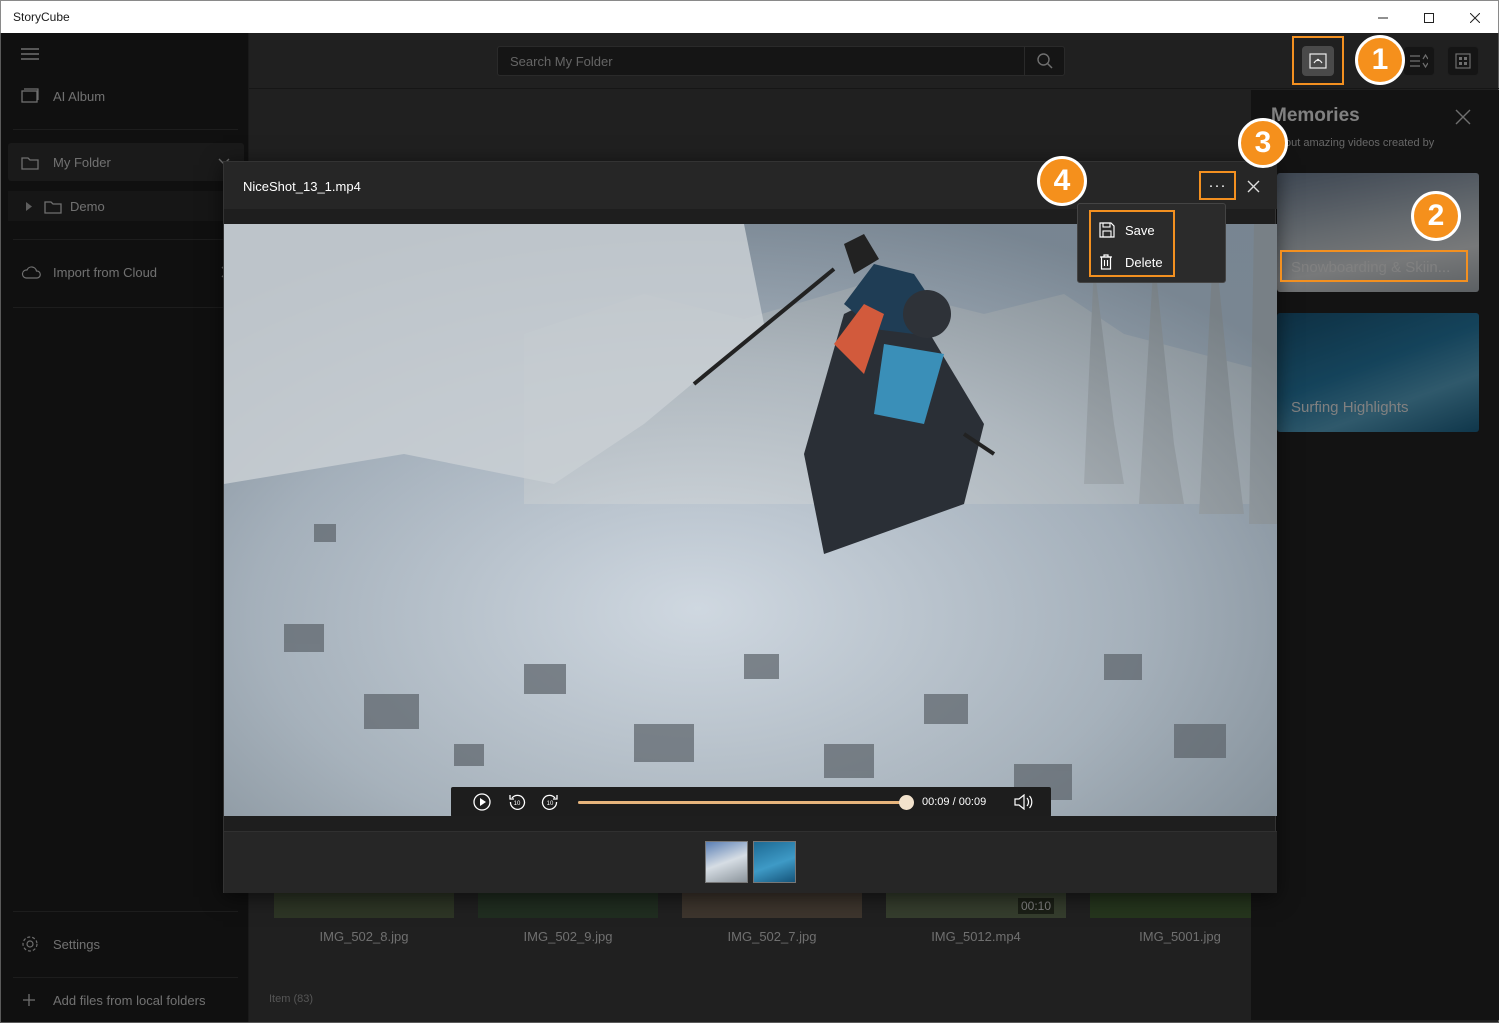 The width and height of the screenshot is (1499, 1023). Describe the element at coordinates (1062, 181) in the screenshot. I see `step-badge-4: 4` at that location.